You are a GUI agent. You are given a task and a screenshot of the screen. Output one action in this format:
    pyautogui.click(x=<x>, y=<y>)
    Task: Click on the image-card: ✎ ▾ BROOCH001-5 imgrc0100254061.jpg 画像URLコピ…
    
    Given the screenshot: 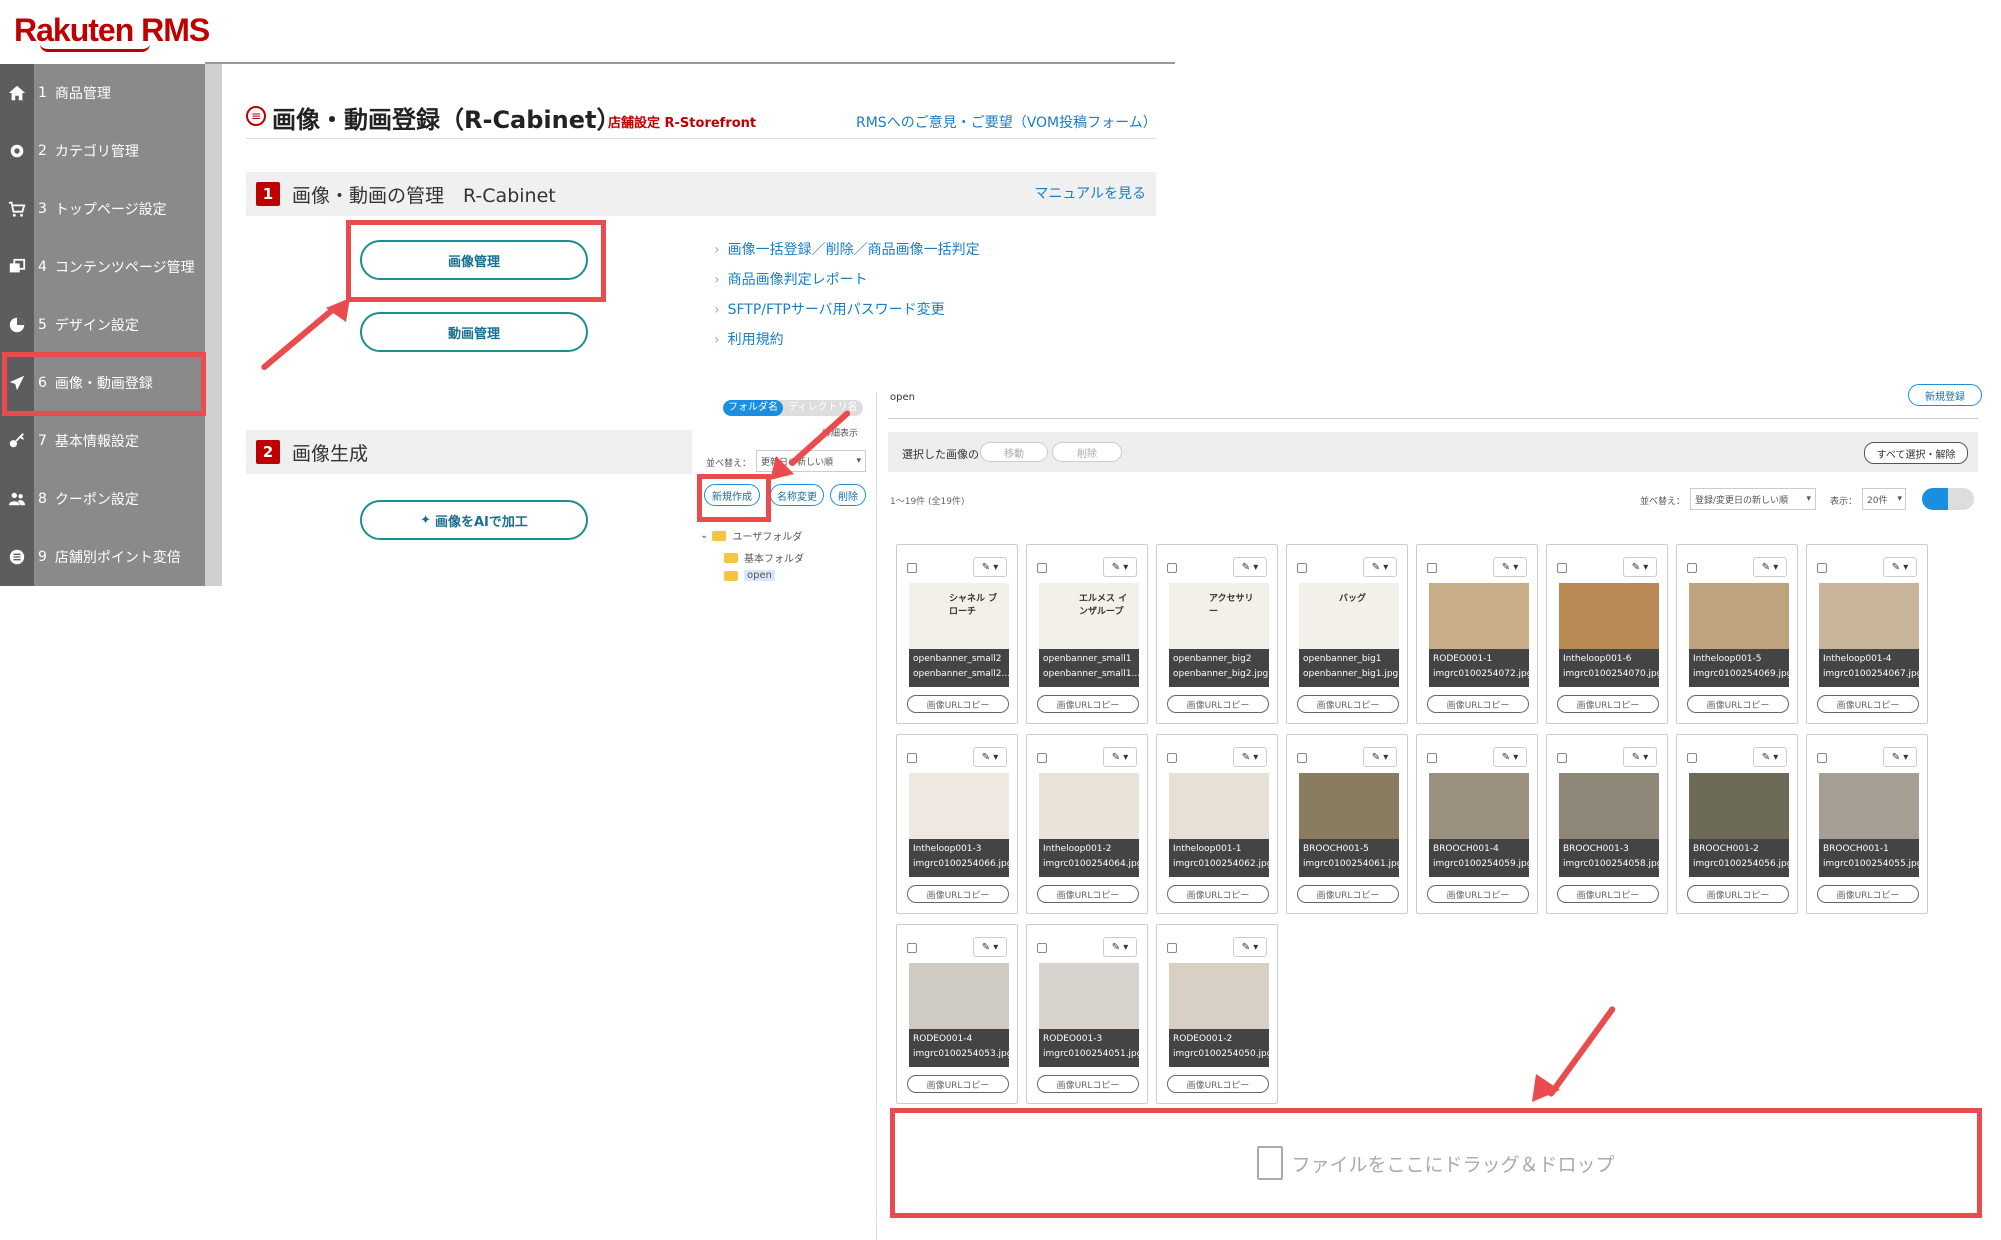 What is the action you would take?
    pyautogui.click(x=1347, y=824)
    